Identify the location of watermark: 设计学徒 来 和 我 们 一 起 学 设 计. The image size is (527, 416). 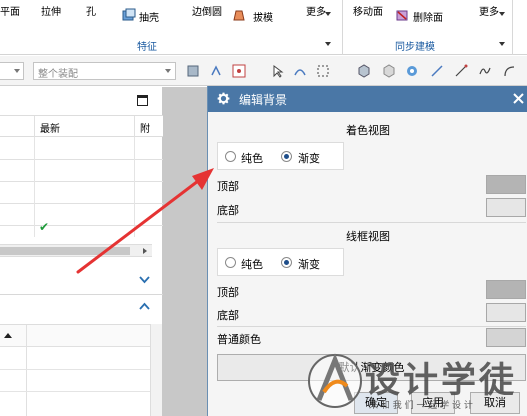
(417, 383).